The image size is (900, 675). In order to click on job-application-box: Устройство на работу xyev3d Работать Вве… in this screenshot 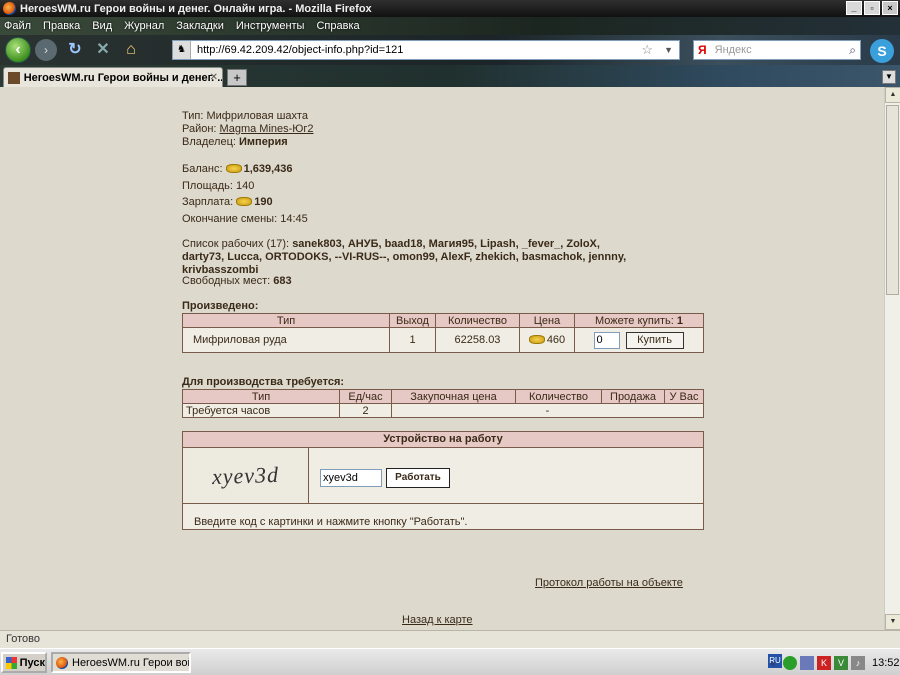, I will do `click(443, 480)`.